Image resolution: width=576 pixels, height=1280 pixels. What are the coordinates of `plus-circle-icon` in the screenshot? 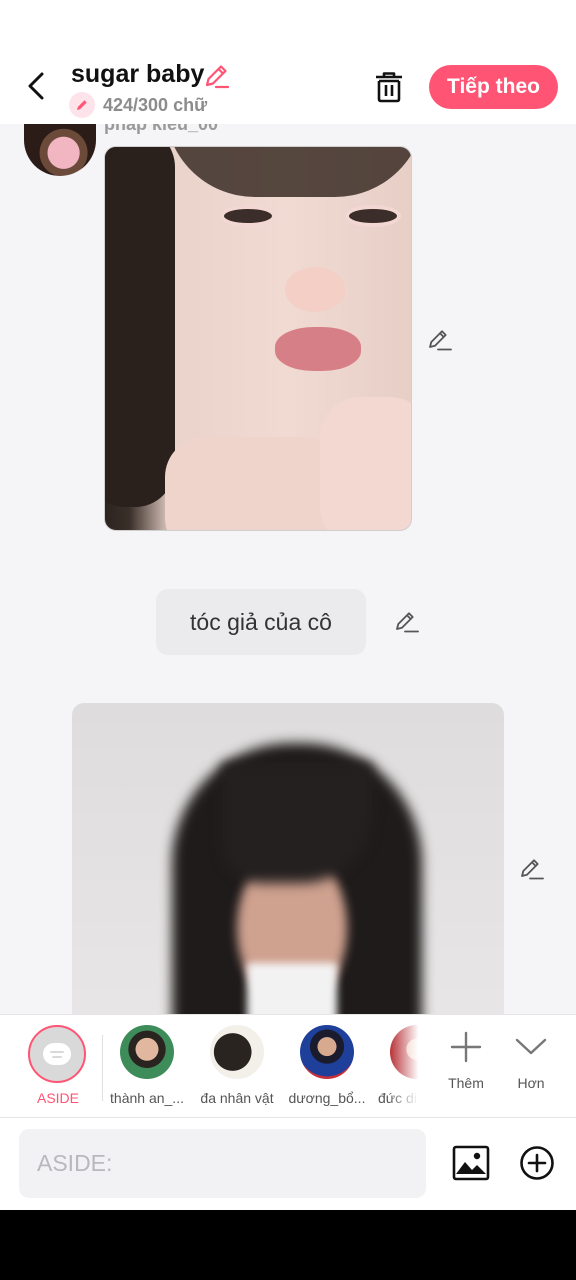 It's located at (537, 1163).